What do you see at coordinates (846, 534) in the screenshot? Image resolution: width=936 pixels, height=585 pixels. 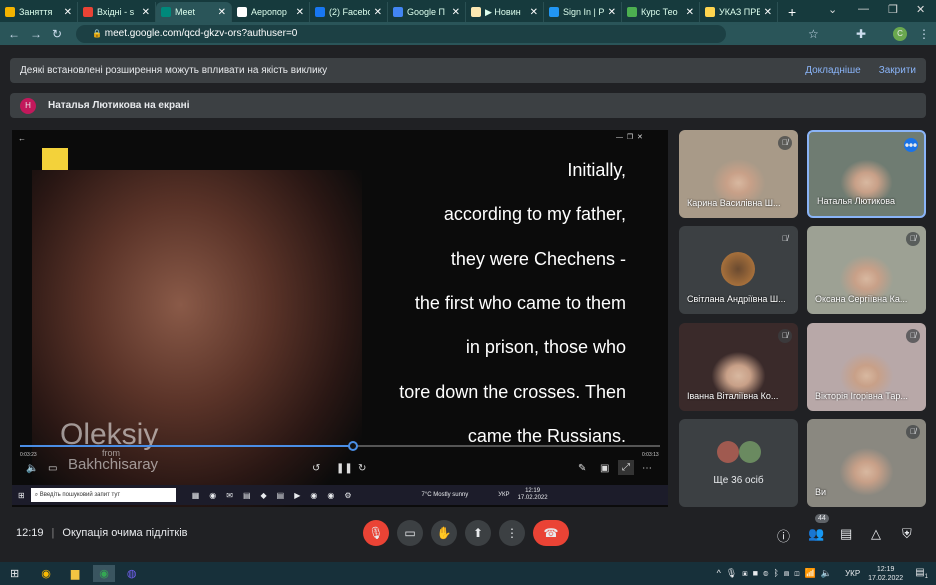 I see `chat-icon: ▤` at bounding box center [846, 534].